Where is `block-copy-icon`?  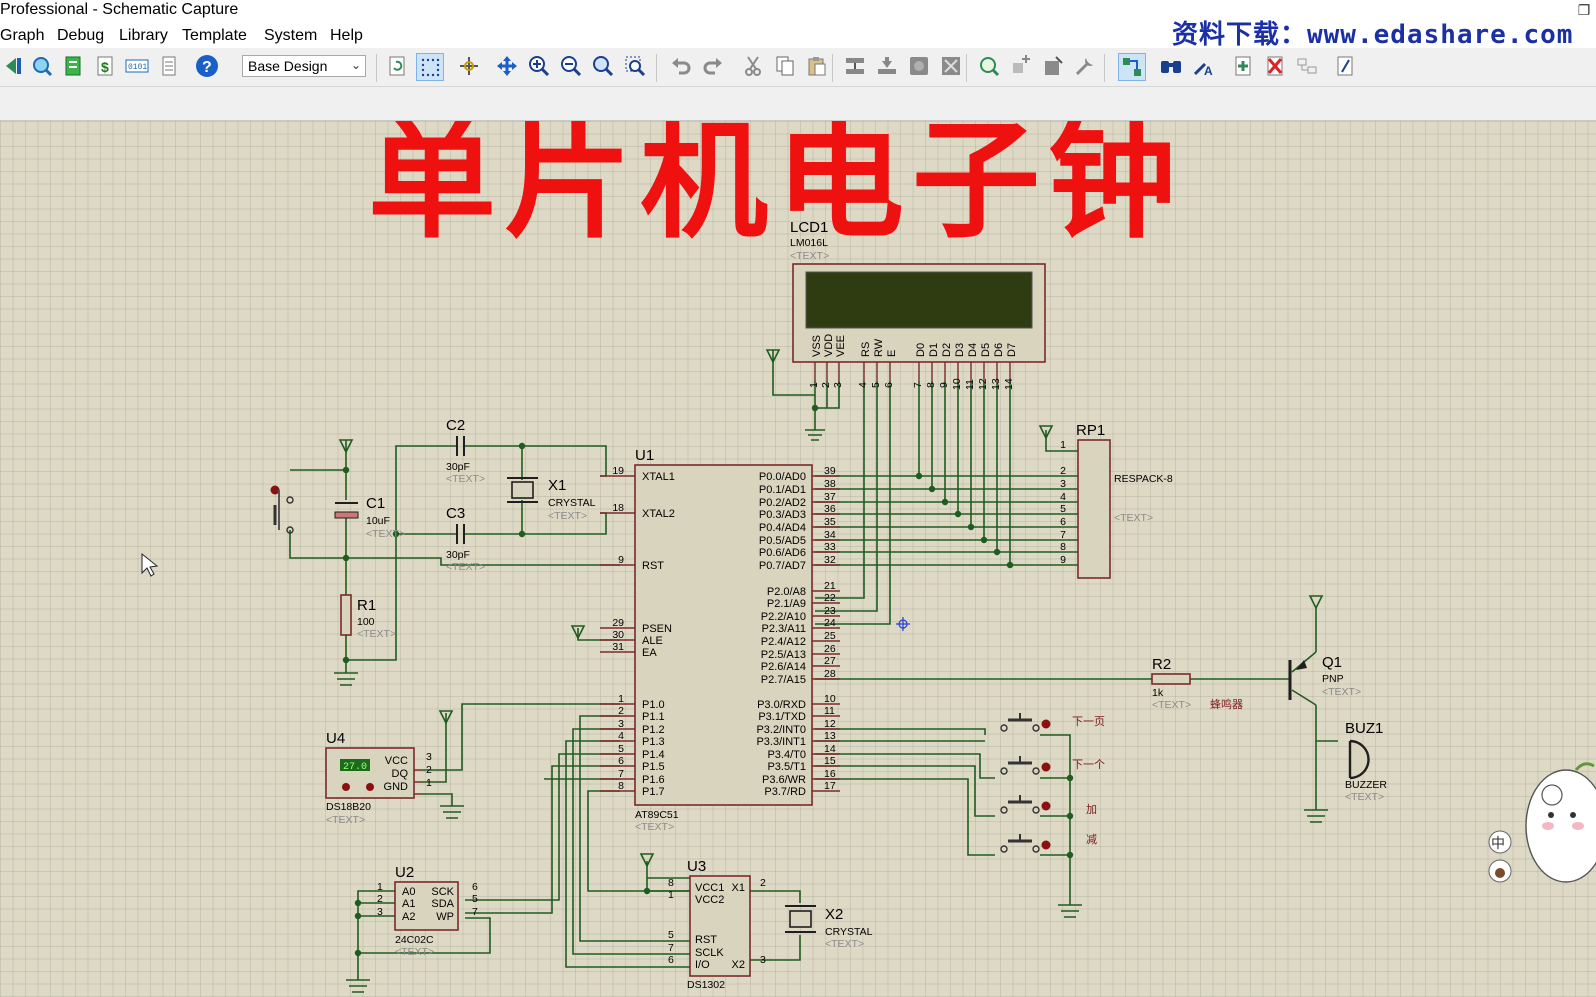
block-copy-icon is located at coordinates (855, 66).